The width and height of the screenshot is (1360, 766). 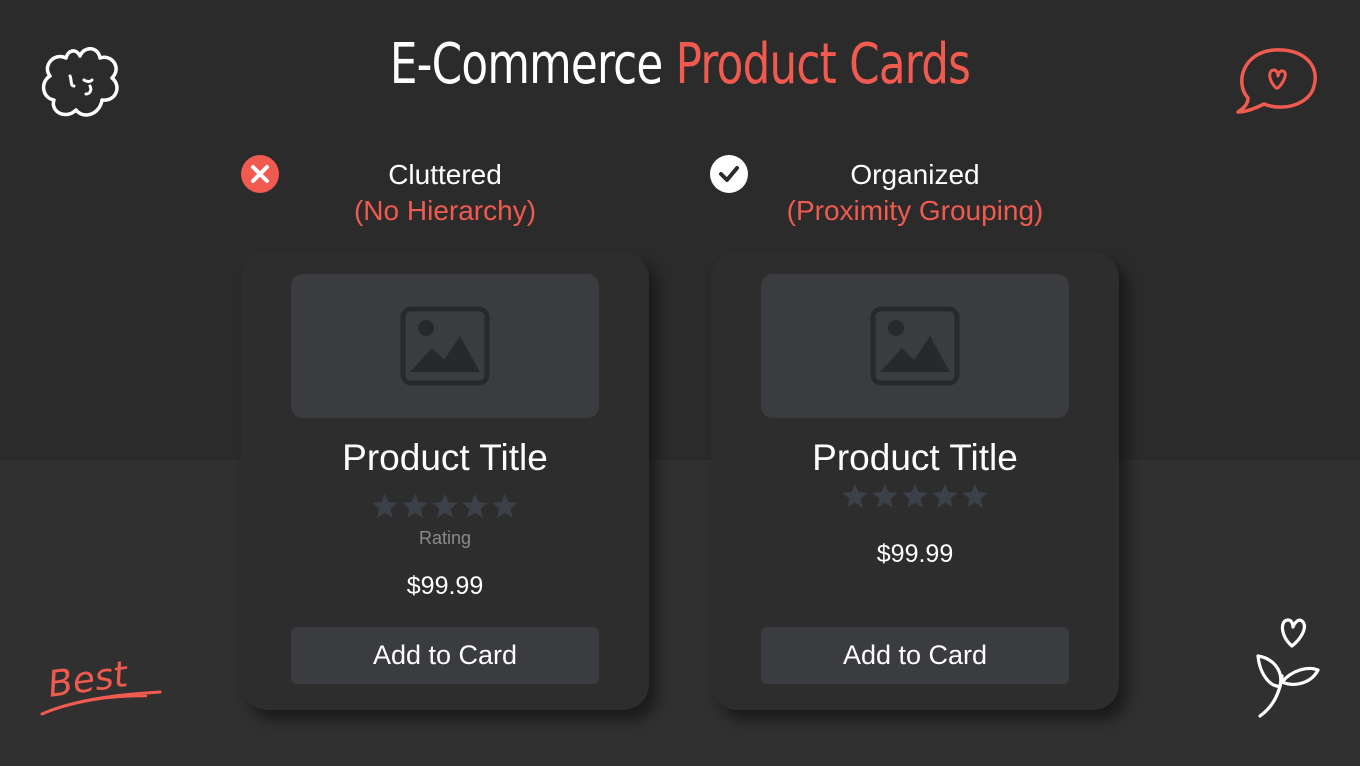 What do you see at coordinates (1276, 81) in the screenshot?
I see `speech-bubble-heart-icon` at bounding box center [1276, 81].